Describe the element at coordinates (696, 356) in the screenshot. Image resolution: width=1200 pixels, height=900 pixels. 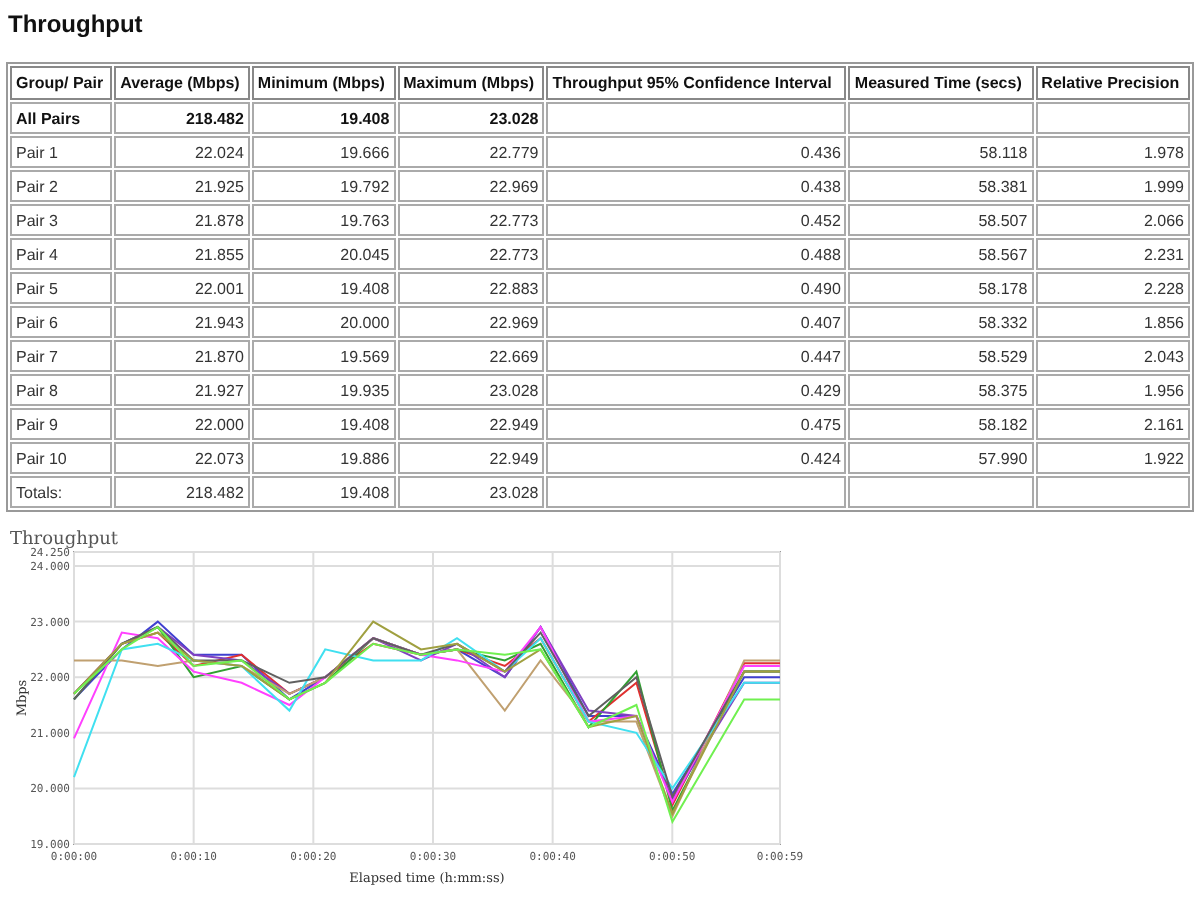
I see `table-cell: 0.447` at that location.